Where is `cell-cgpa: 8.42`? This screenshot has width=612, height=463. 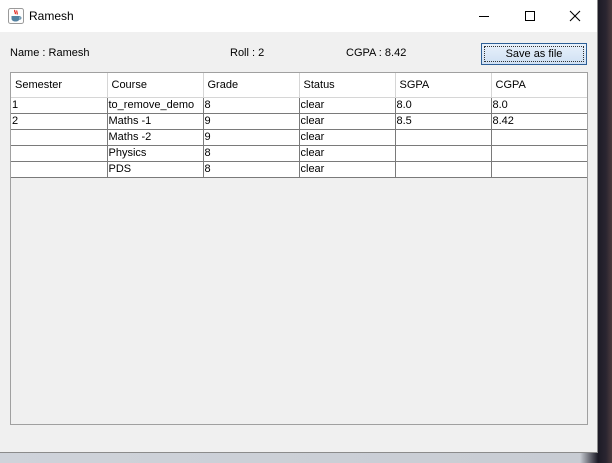 cell-cgpa: 8.42 is located at coordinates (538, 121).